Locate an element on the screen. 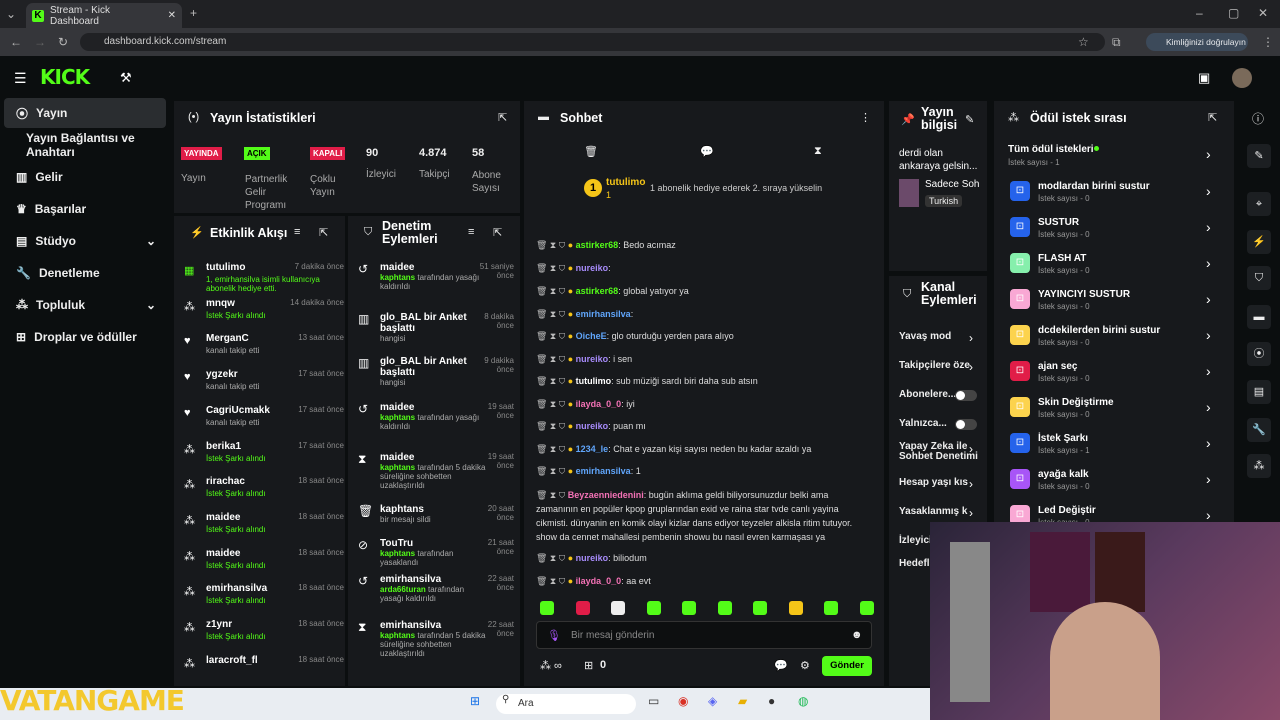  gift-icon: ⊞ is located at coordinates (588, 665).